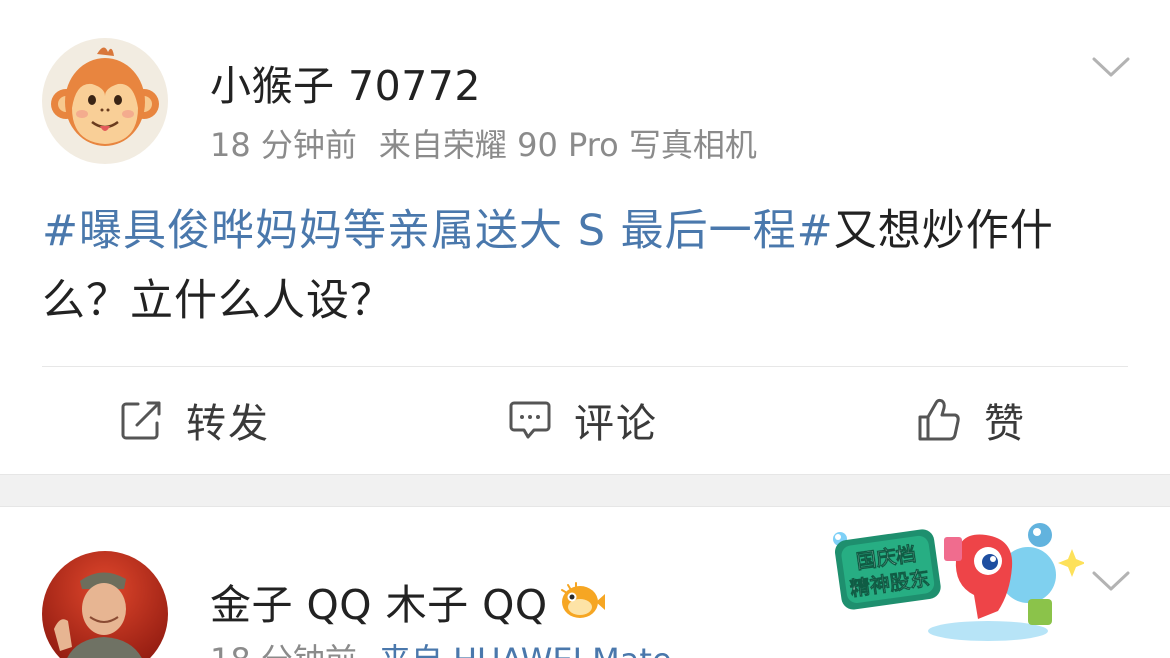 This screenshot has height=658, width=1170. I want to click on username: 金子 QQ 木子 QQ, so click(408, 601).